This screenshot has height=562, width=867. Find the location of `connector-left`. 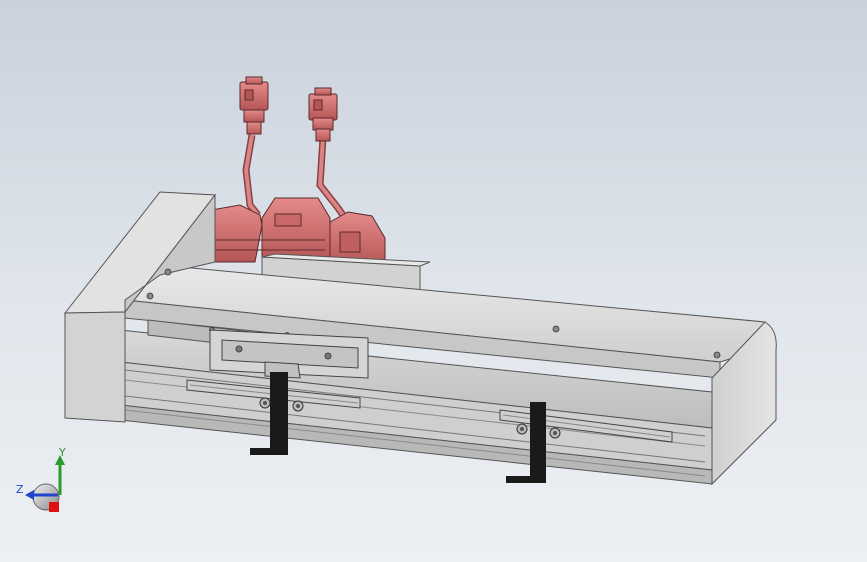

connector-left is located at coordinates (254, 105).